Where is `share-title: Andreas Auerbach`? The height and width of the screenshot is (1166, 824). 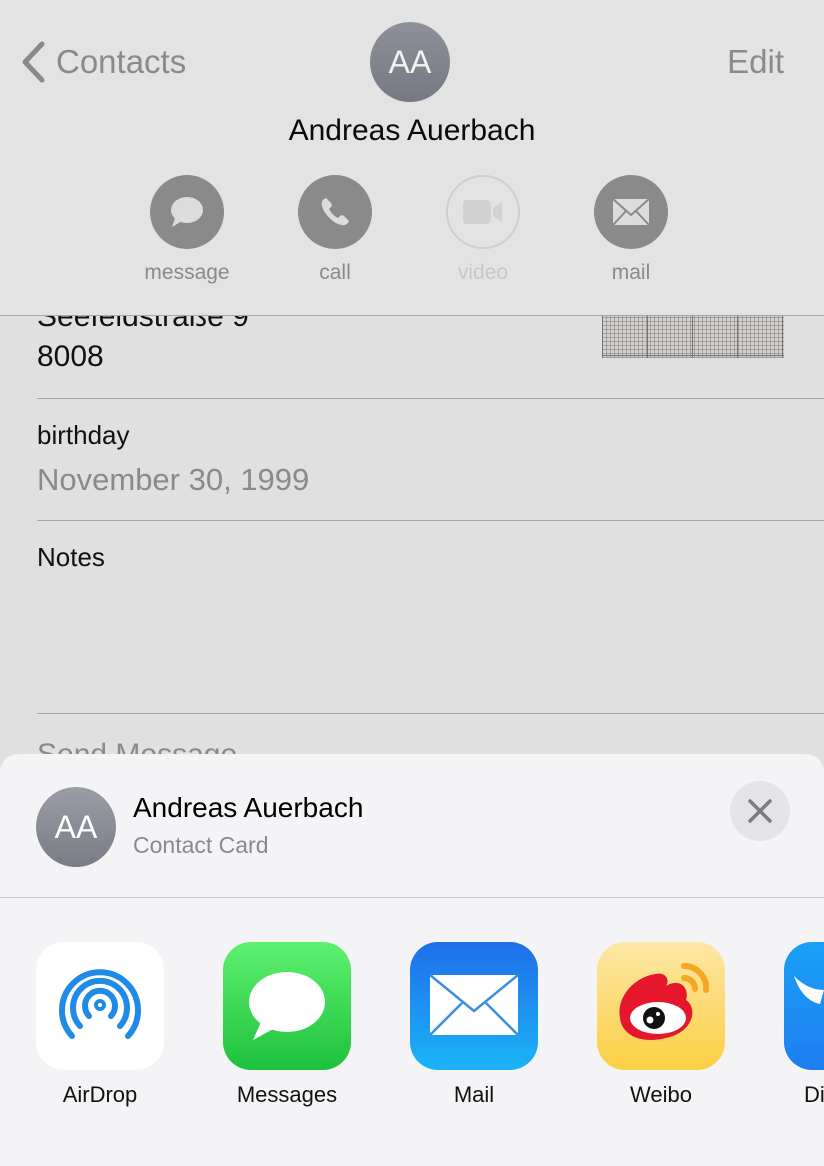
share-title: Andreas Auerbach is located at coordinates (248, 807).